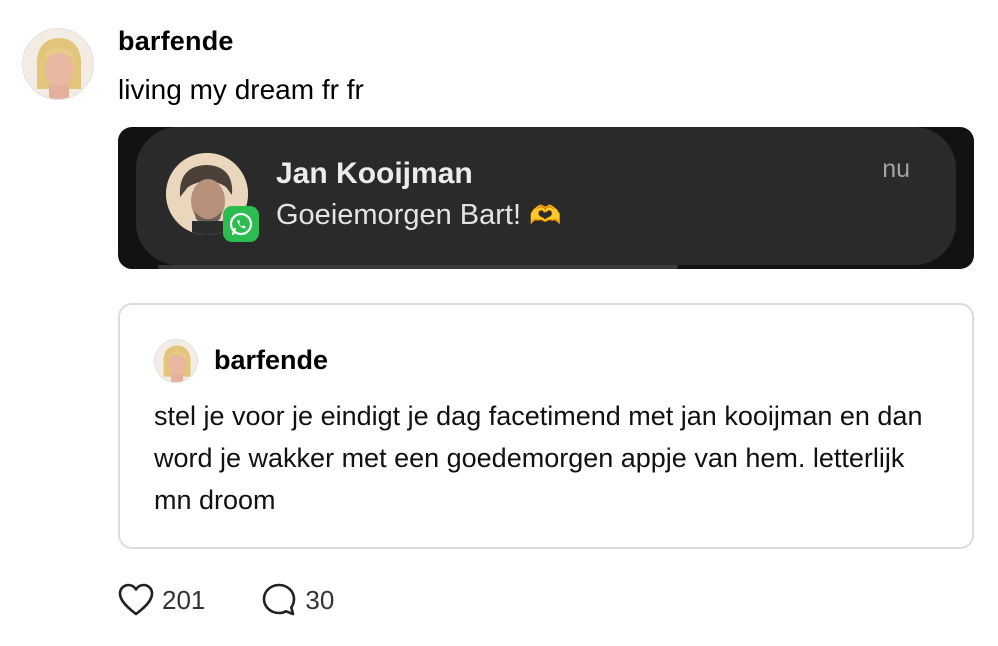 This screenshot has height=646, width=998. Describe the element at coordinates (184, 599) in the screenshot. I see `like-count: 201` at that location.